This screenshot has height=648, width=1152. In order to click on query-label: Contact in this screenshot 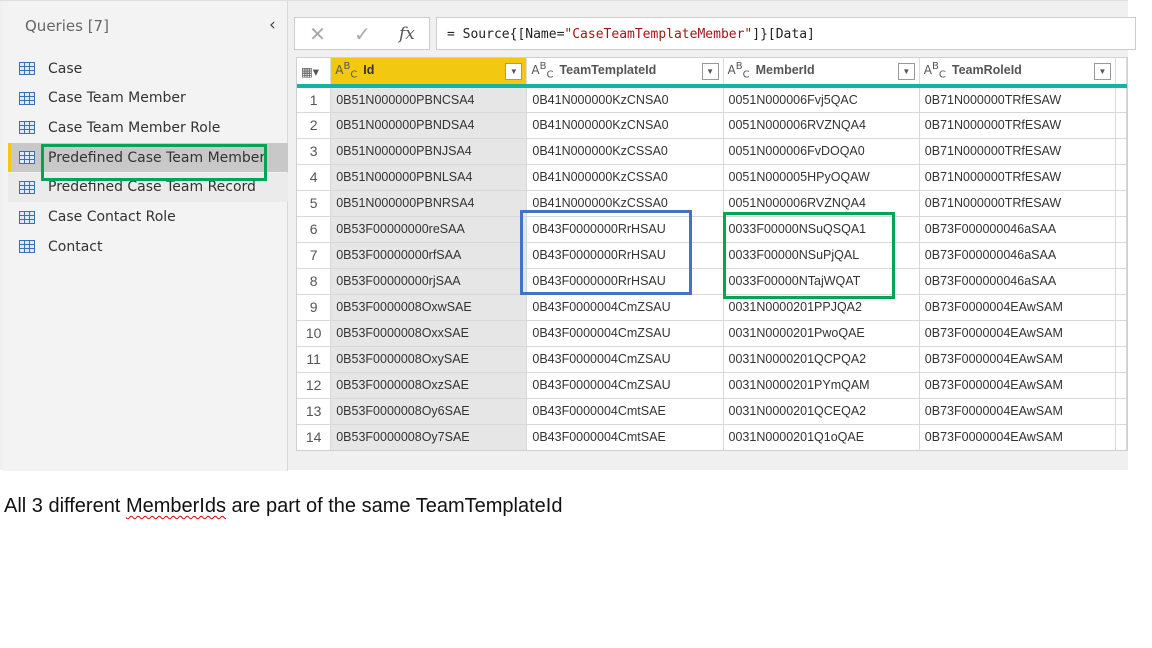, I will do `click(75, 246)`.